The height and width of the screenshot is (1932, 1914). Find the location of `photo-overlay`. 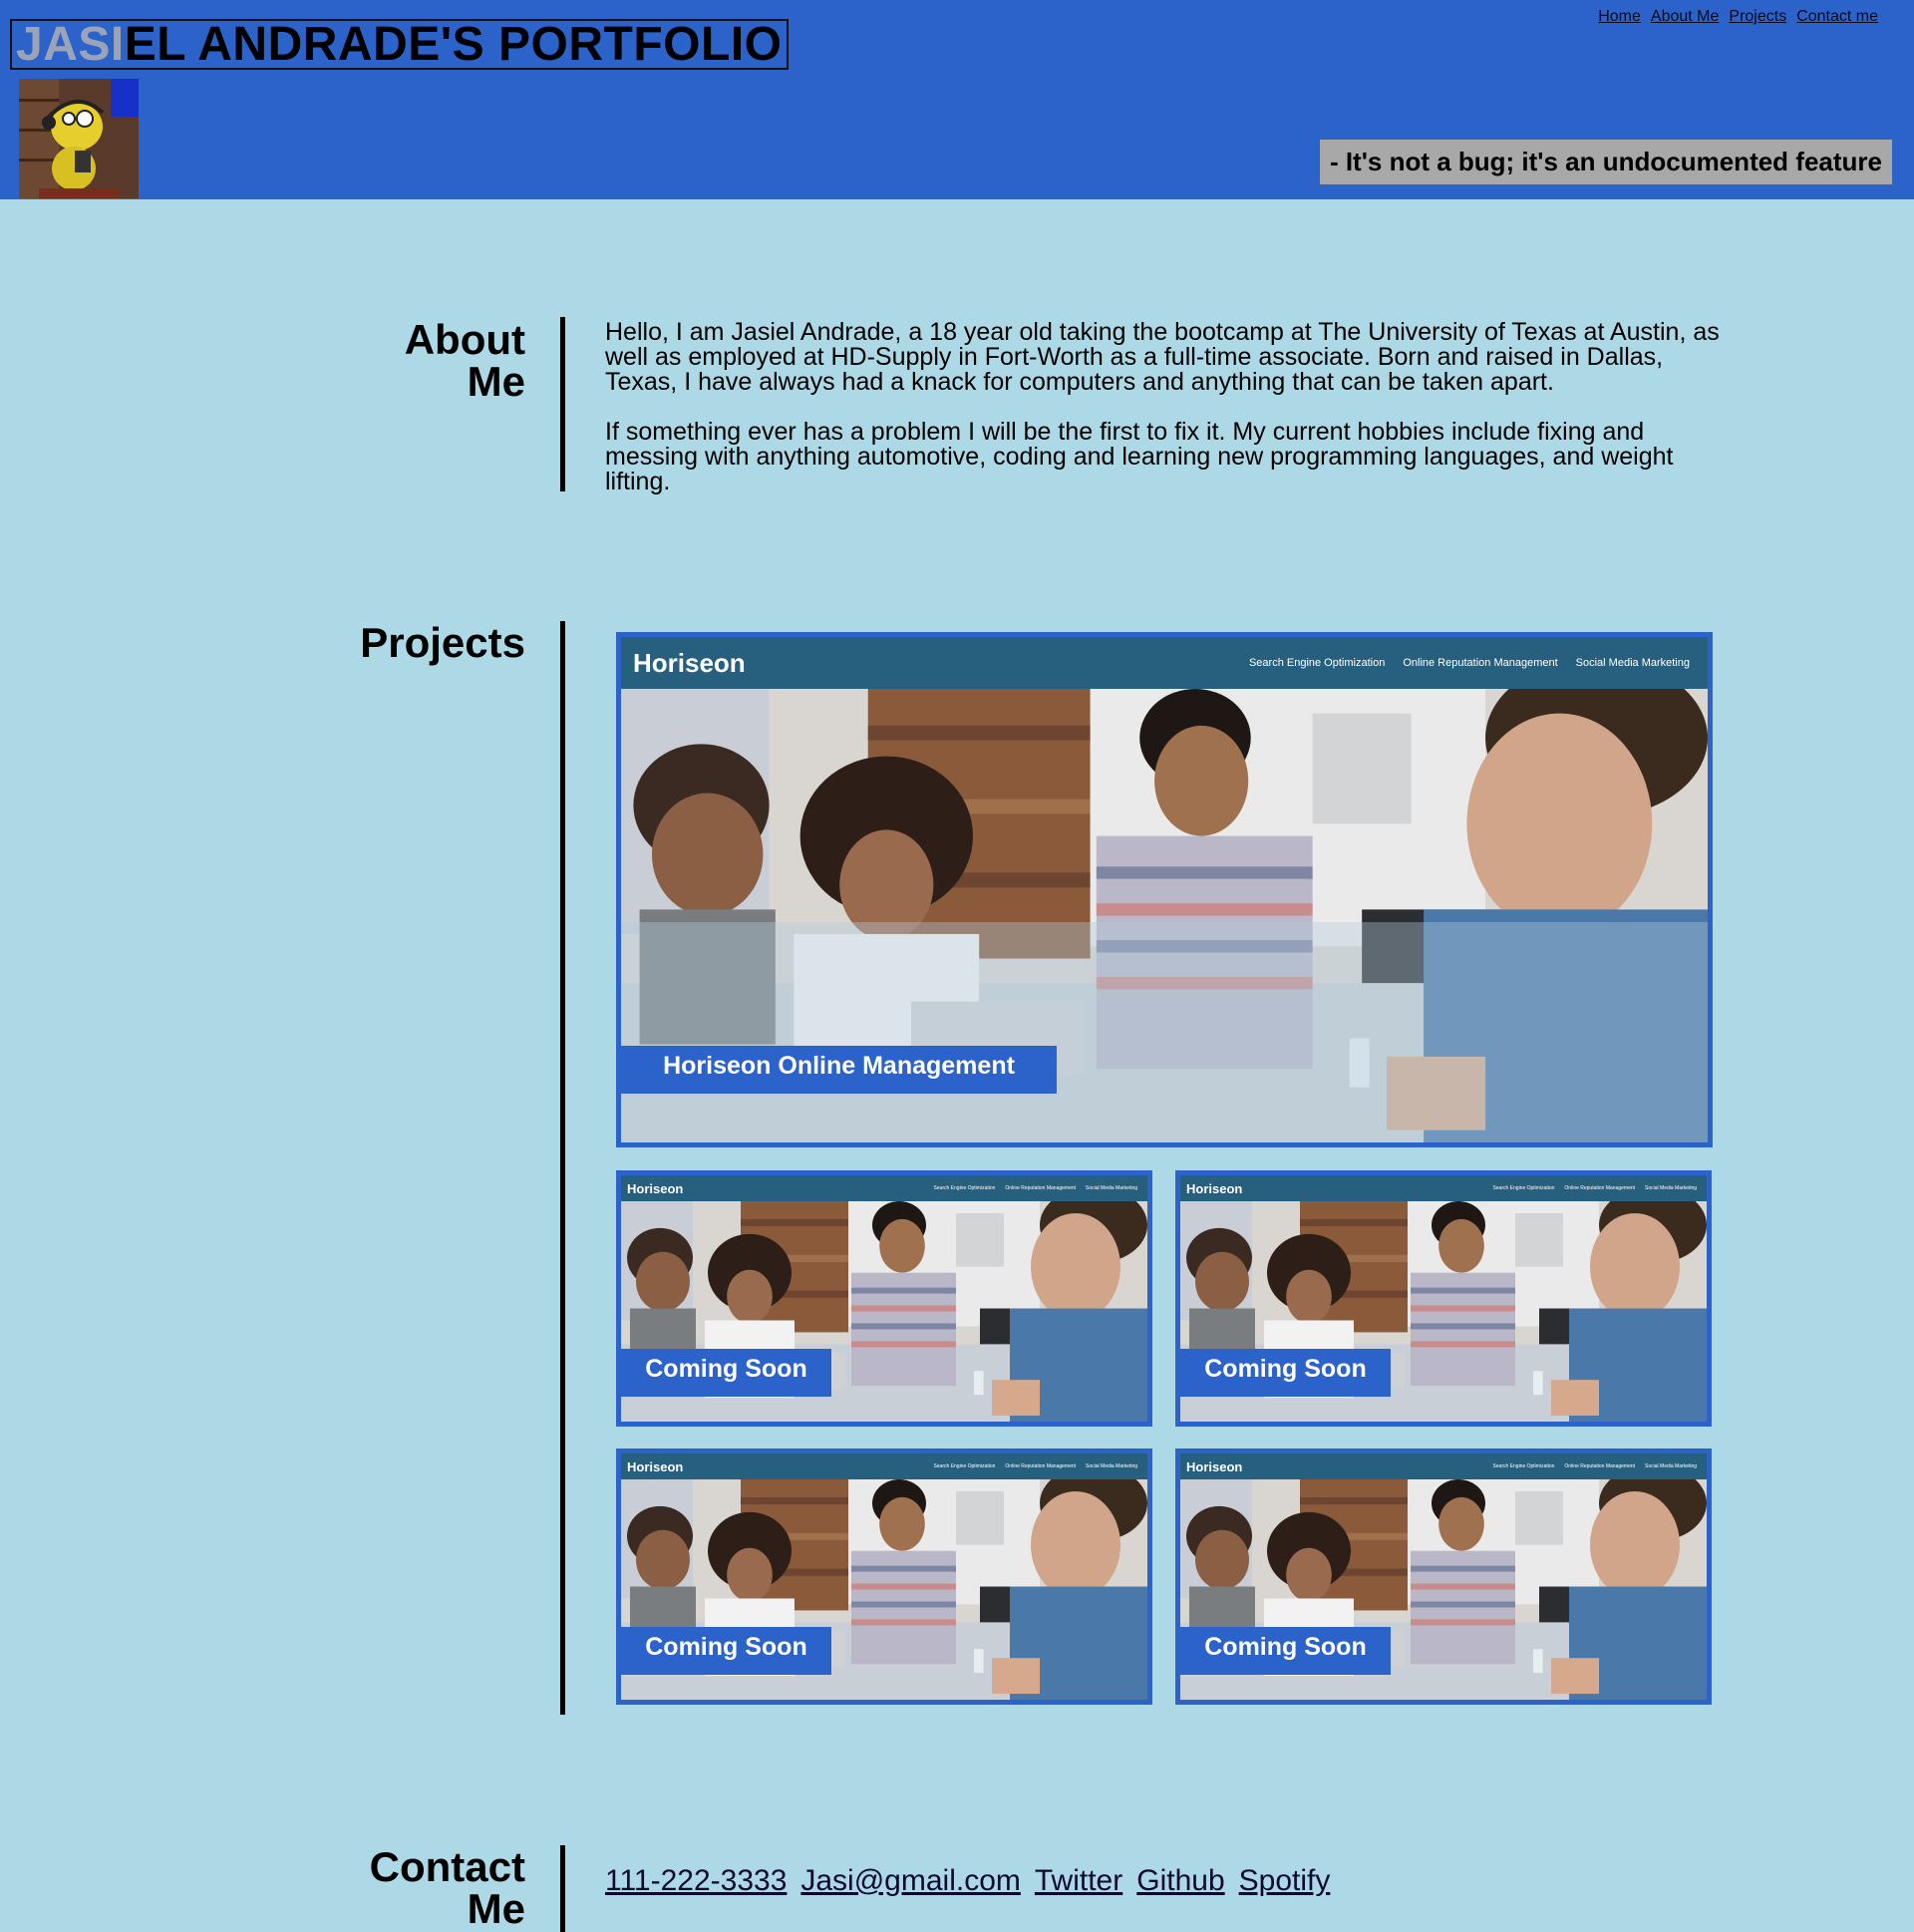

photo-overlay is located at coordinates (1164, 1032).